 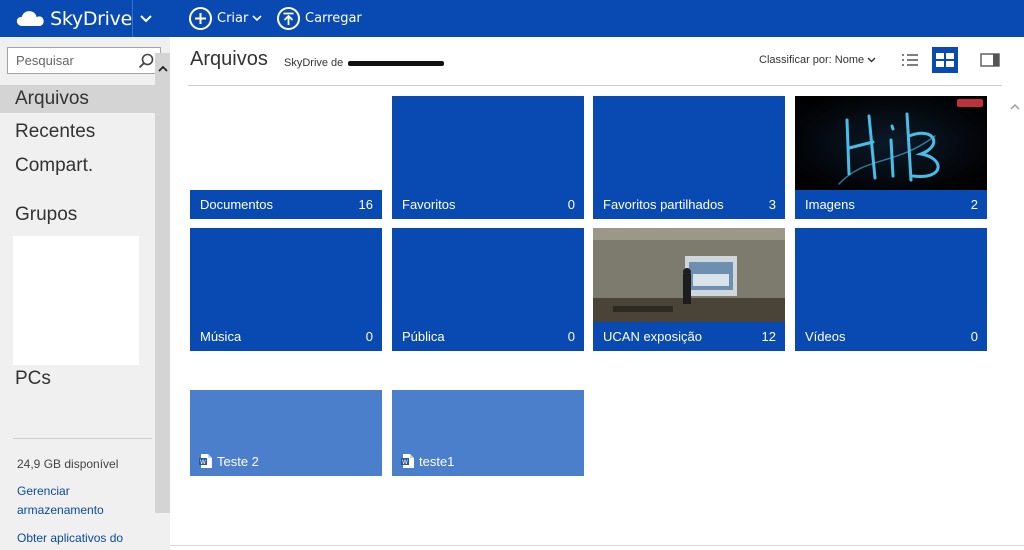 I want to click on main-scrollbar, so click(x=1015, y=320).